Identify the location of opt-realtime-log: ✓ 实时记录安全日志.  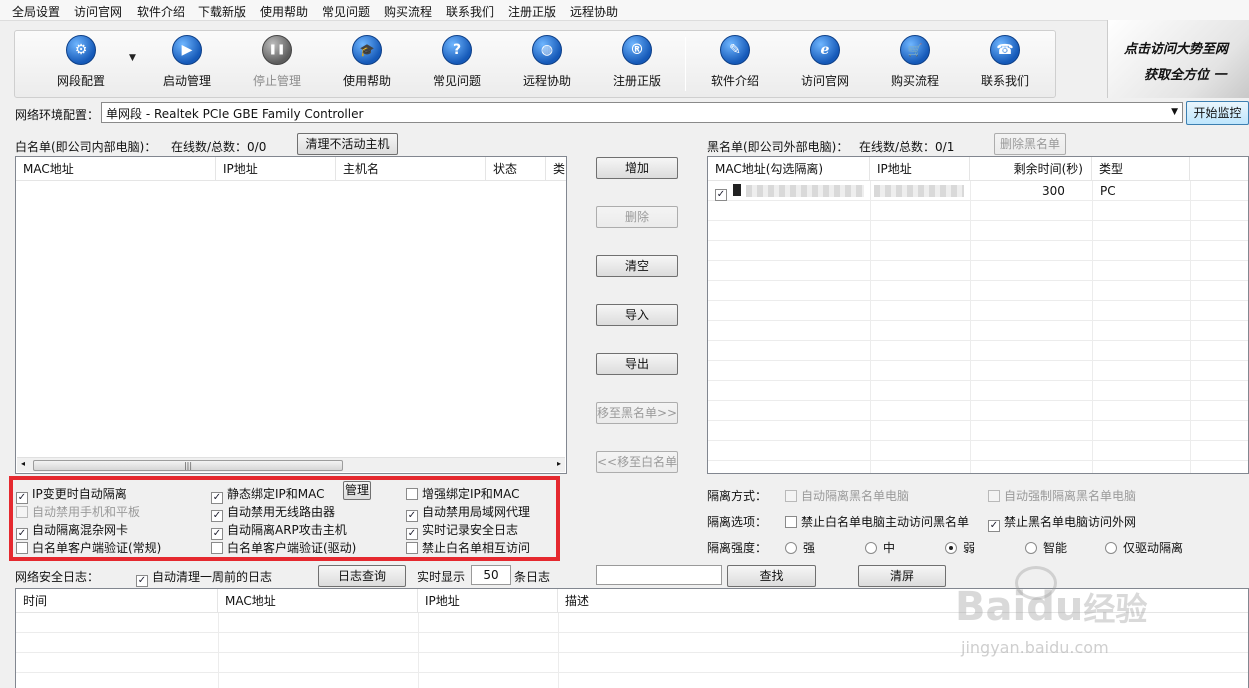
(462, 530).